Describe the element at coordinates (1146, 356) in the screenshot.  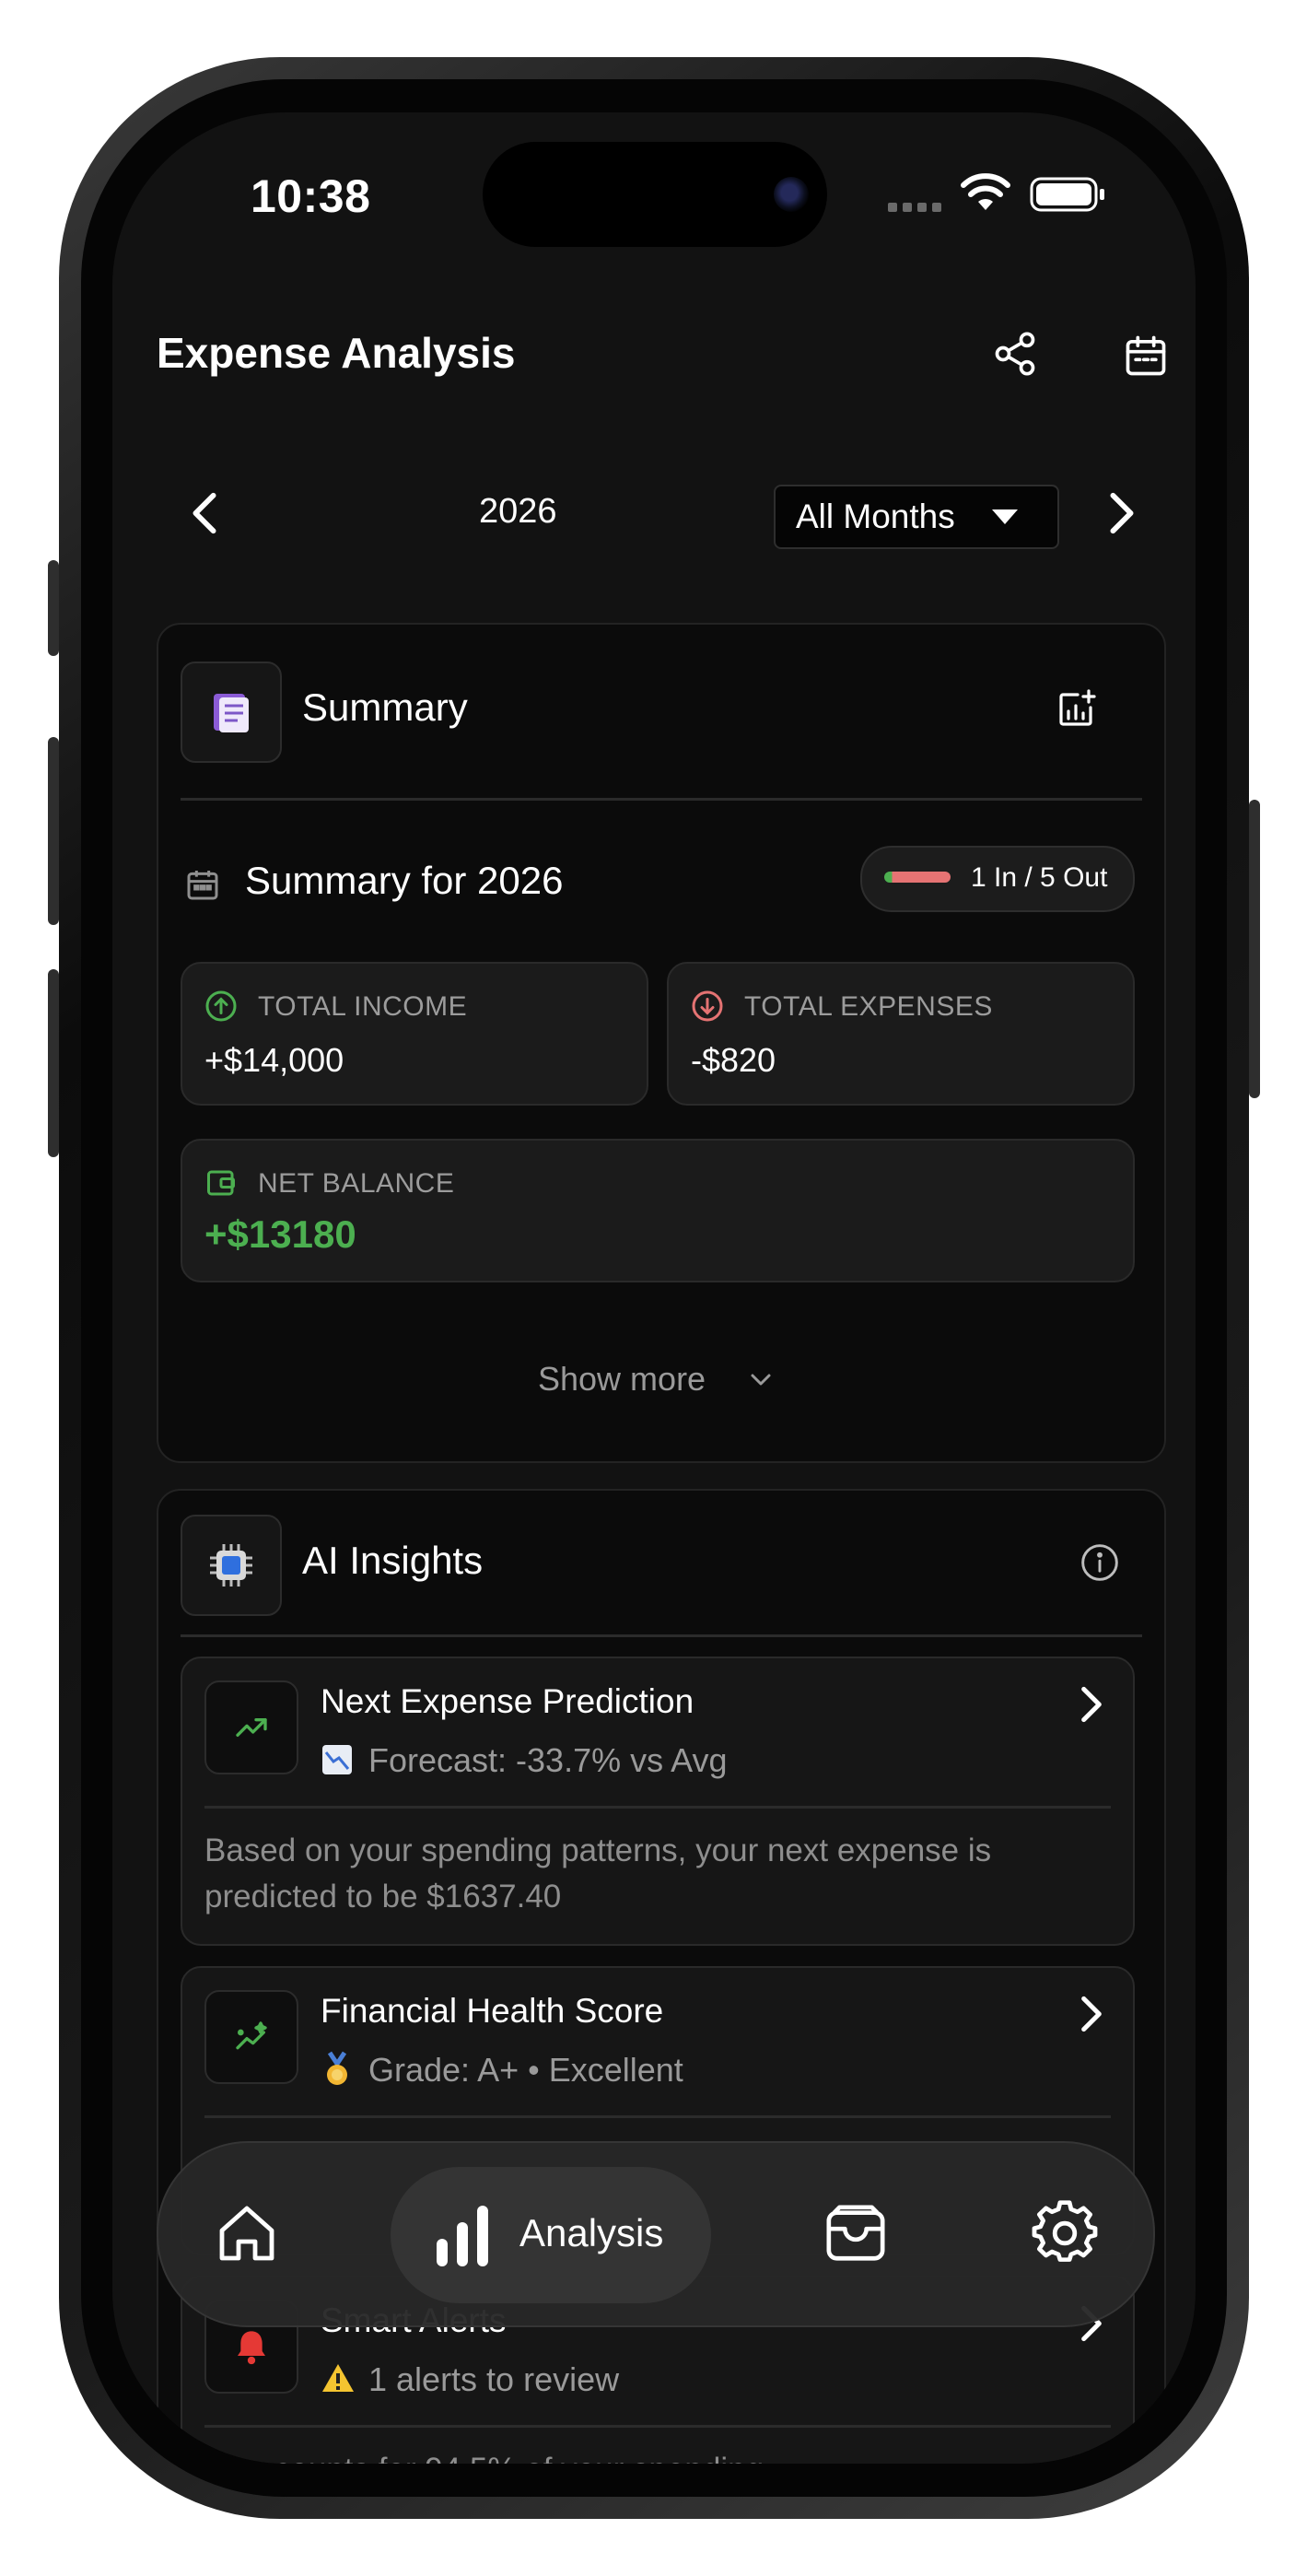
I see `calendar-icon` at that location.